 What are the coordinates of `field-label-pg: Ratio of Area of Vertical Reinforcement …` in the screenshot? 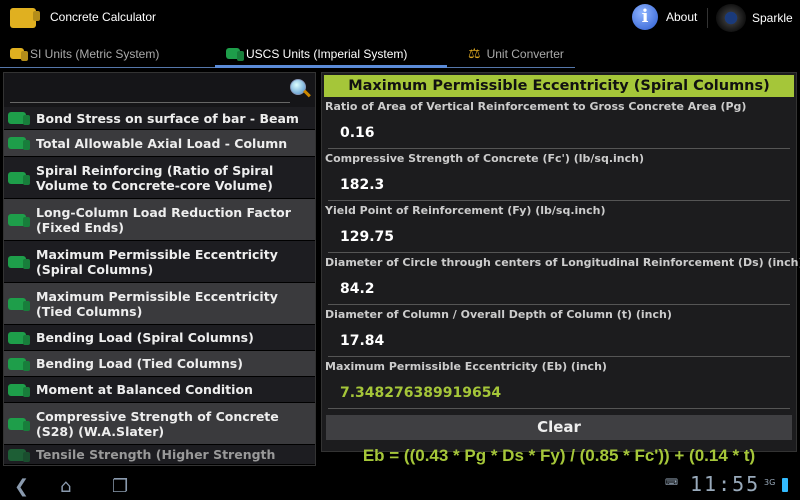 It's located at (536, 106).